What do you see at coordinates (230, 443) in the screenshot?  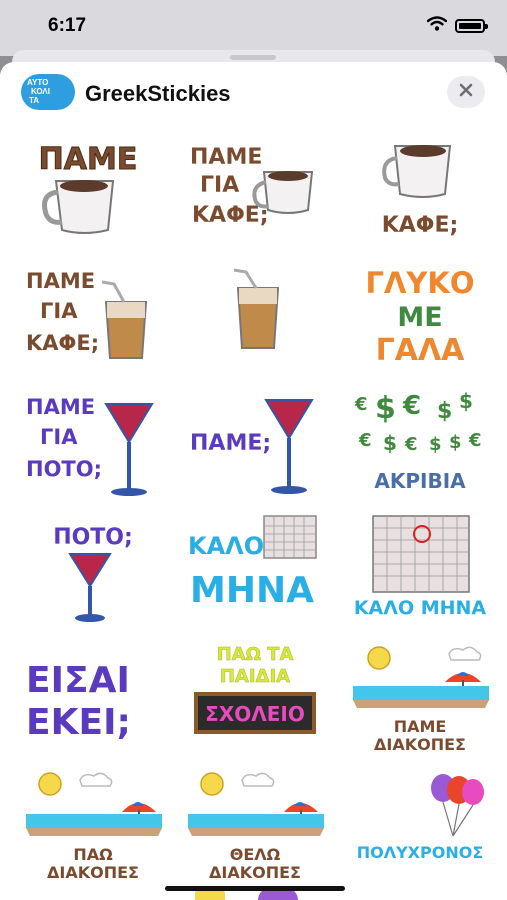 I see `sticker-text: ΠΑΜΕ;` at bounding box center [230, 443].